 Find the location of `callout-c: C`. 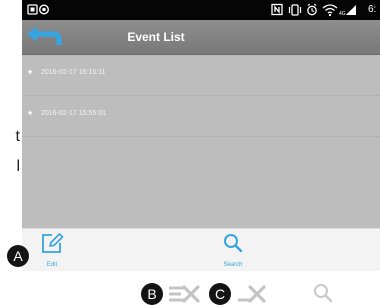

callout-c: C is located at coordinates (220, 294).